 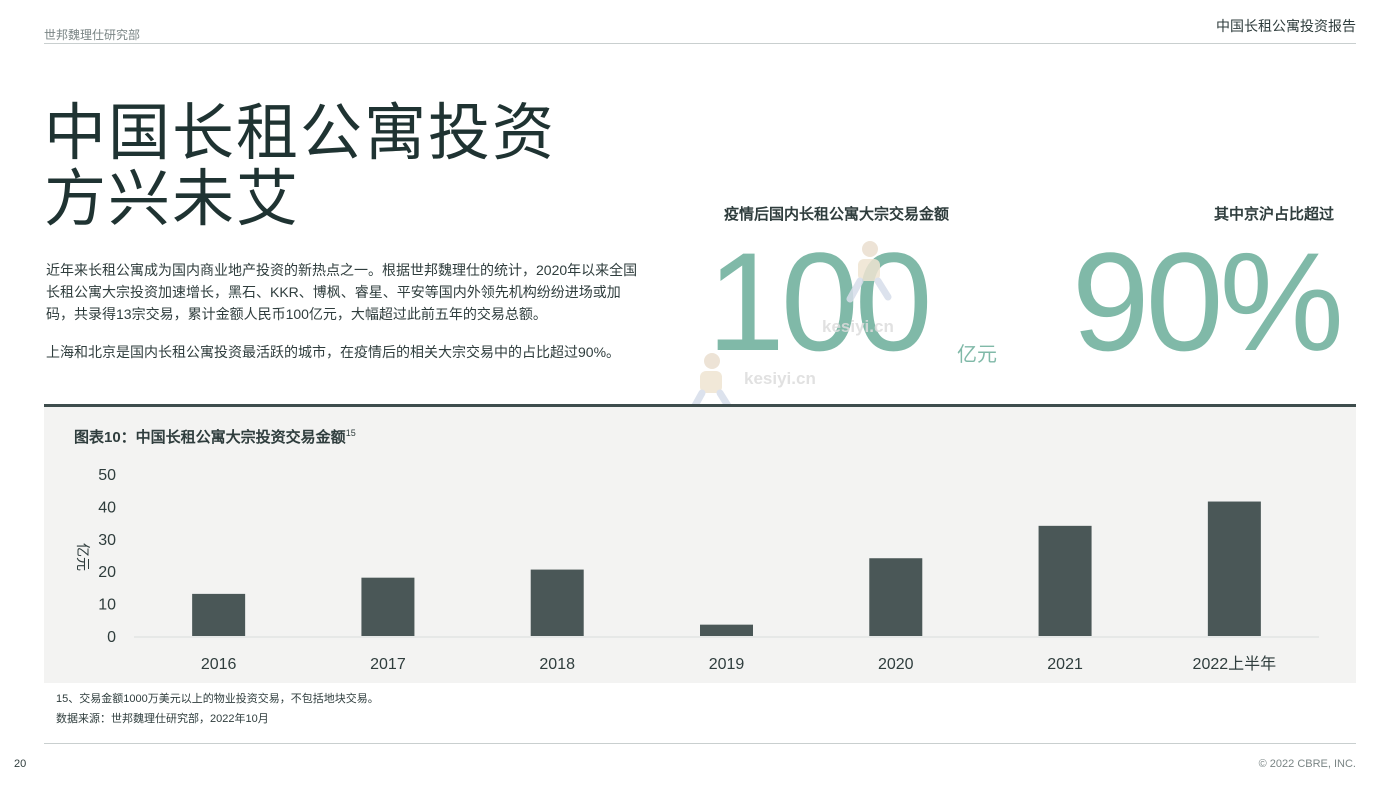 What do you see at coordinates (869, 272) in the screenshot?
I see `watermark-figure-icon` at bounding box center [869, 272].